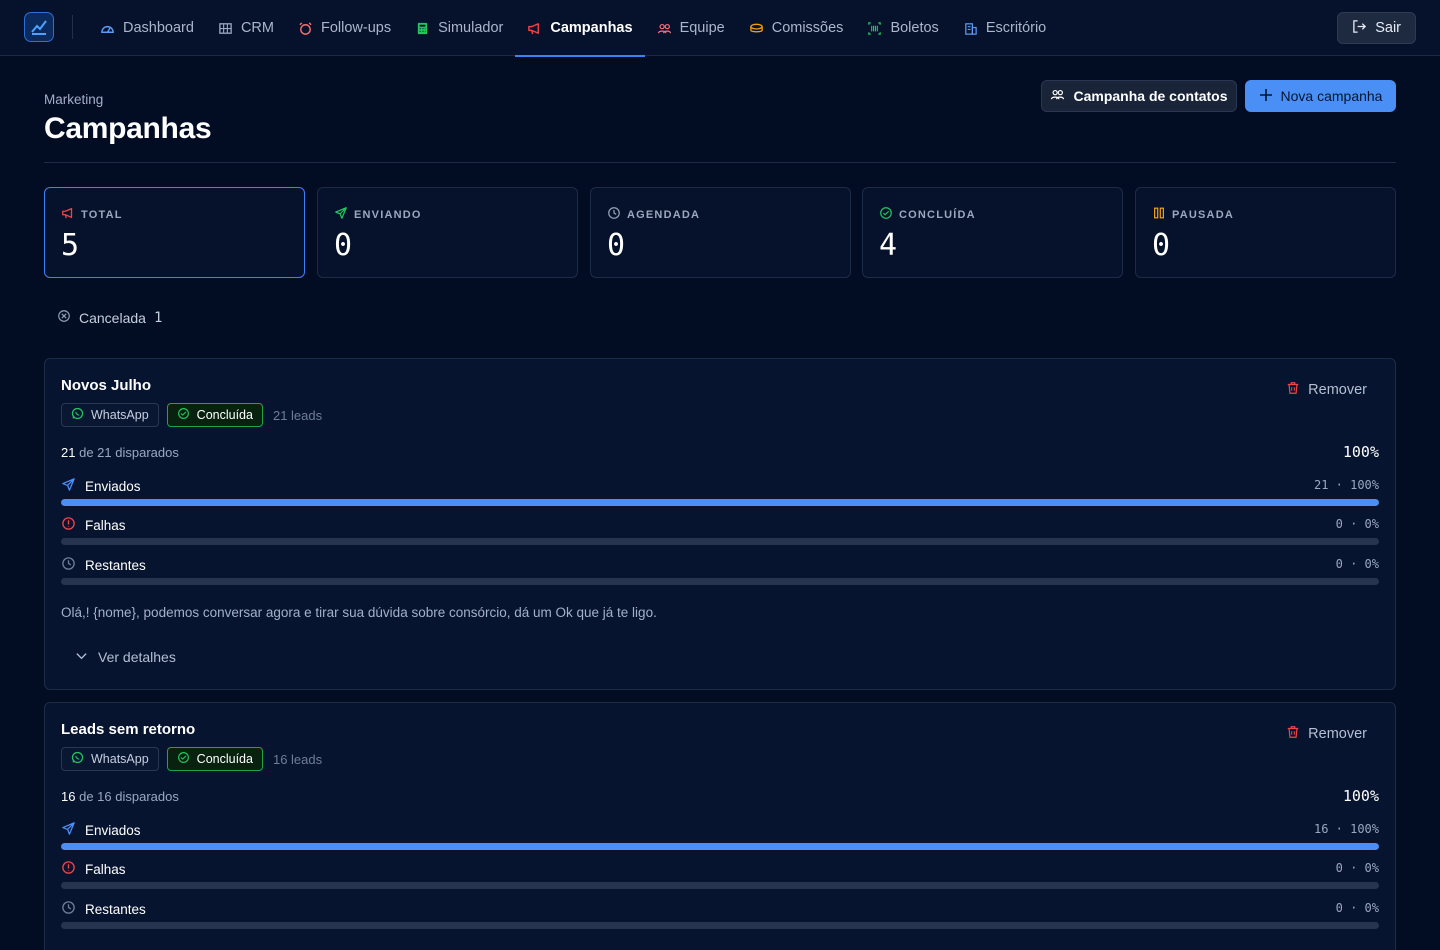  Describe the element at coordinates (297, 415) in the screenshot. I see `leads-count: 21 leads` at that location.